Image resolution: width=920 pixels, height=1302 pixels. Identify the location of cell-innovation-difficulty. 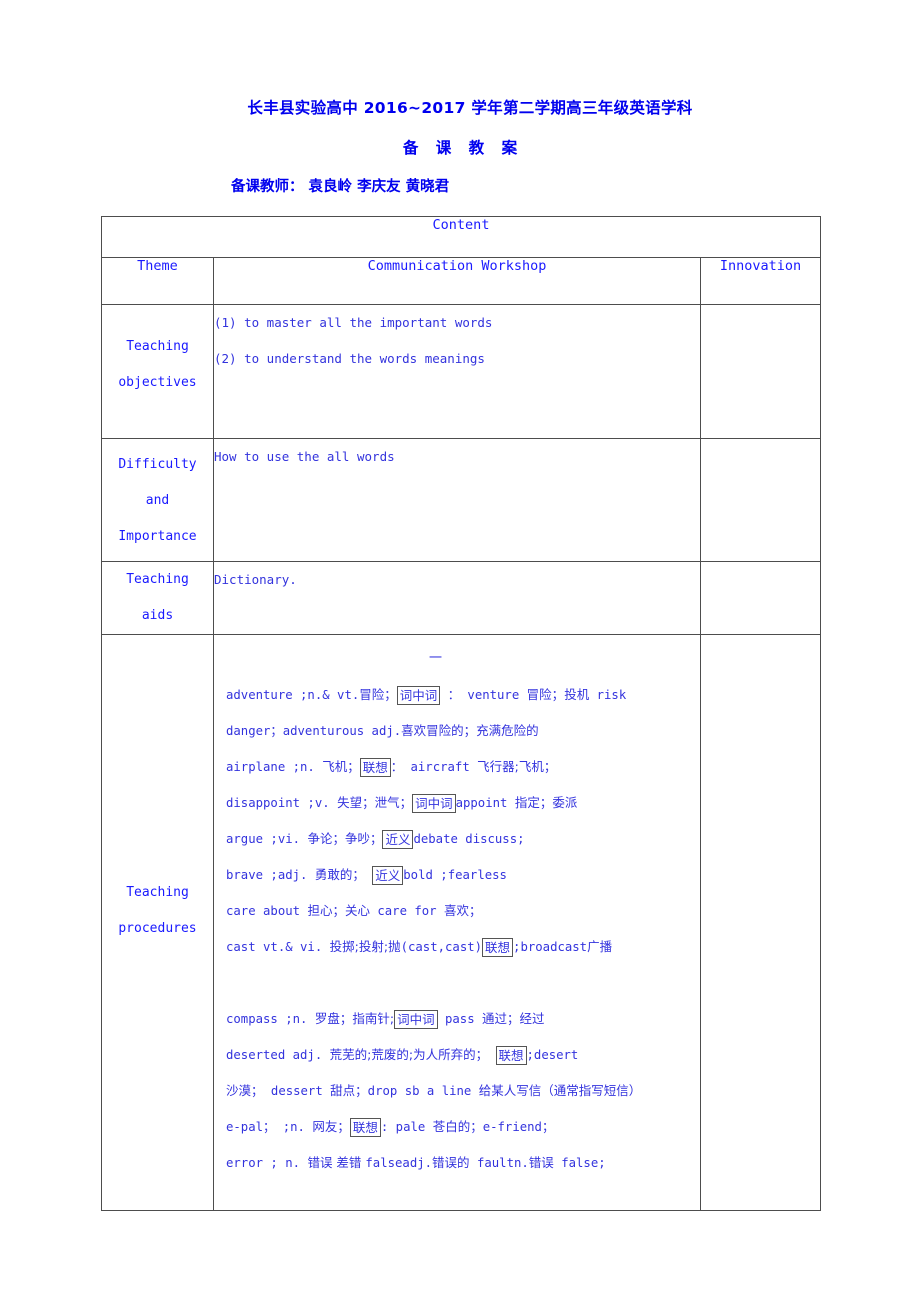
(760, 500).